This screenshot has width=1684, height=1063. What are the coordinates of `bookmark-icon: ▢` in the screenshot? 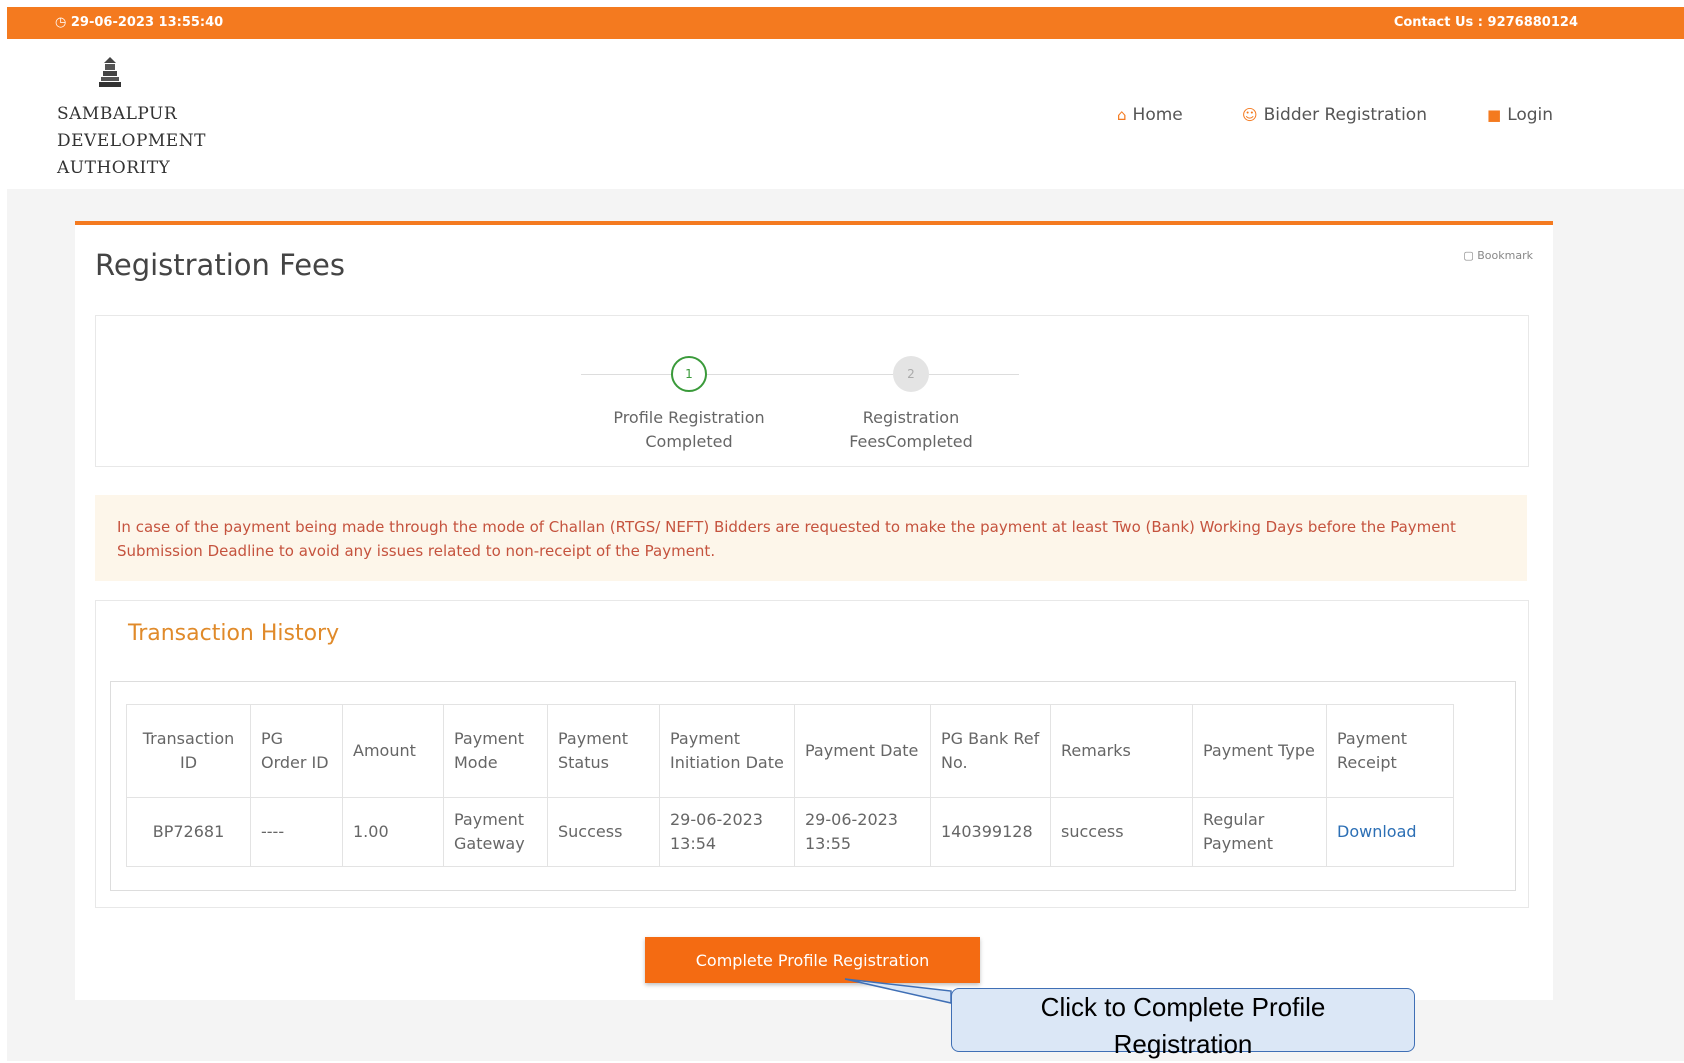 It's located at (1470, 255).